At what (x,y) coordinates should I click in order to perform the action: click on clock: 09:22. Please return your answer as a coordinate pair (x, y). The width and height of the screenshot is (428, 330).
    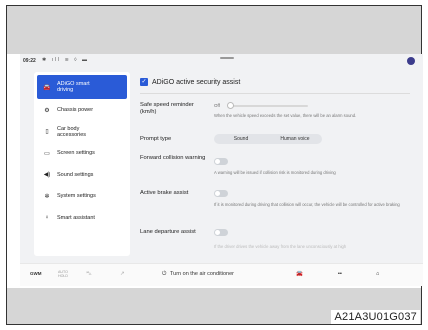
    Looking at the image, I should click on (29, 61).